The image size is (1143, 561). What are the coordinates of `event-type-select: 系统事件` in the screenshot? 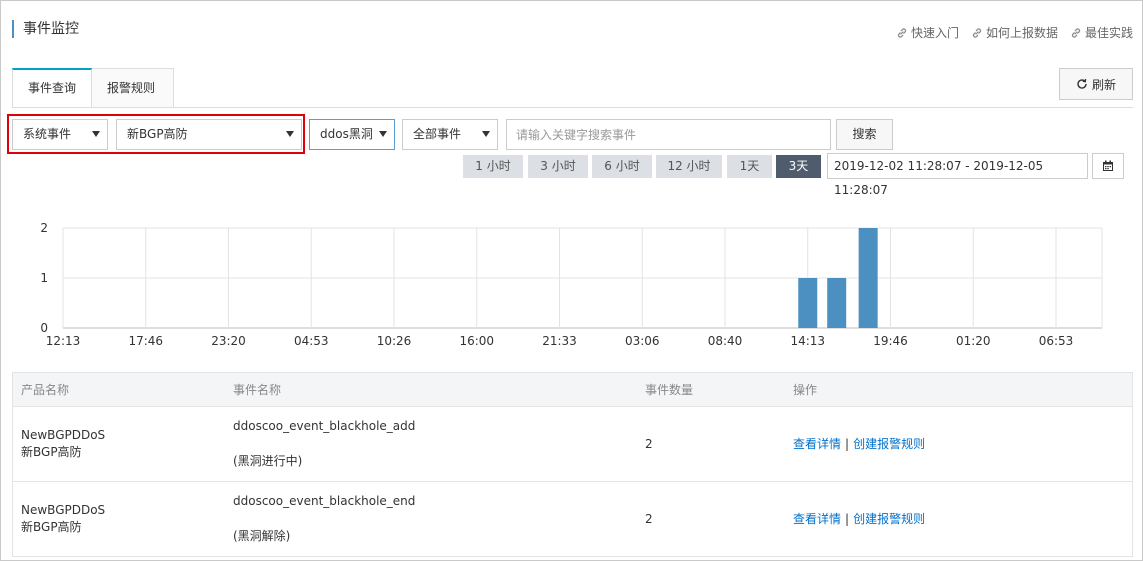 It's located at (60, 134).